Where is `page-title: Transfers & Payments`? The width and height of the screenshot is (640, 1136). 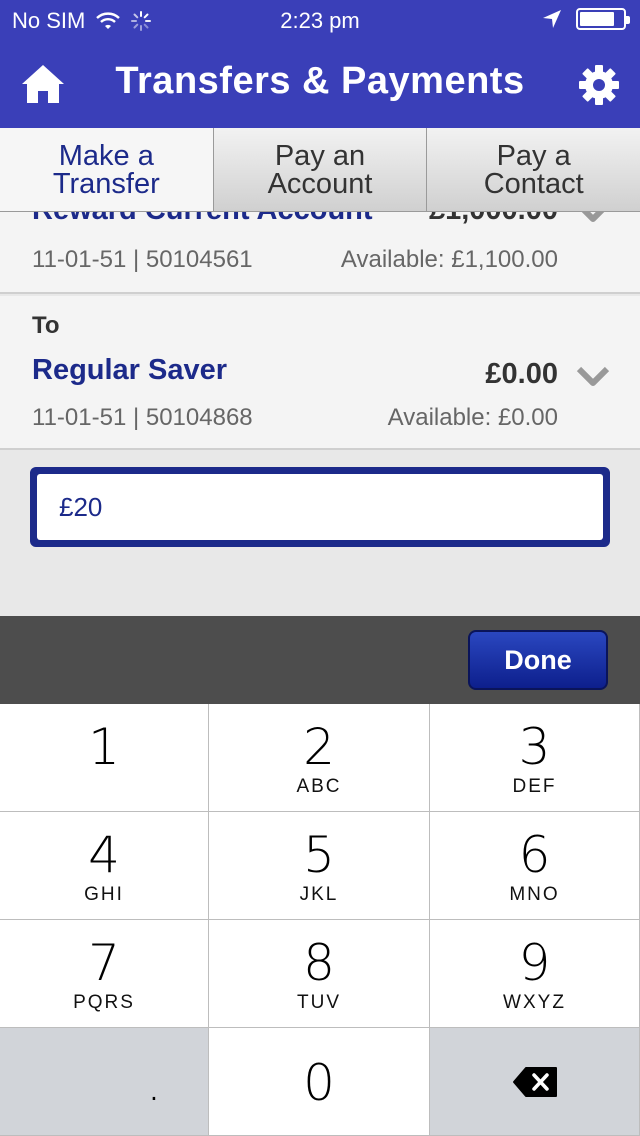
page-title: Transfers & Payments is located at coordinates (320, 81).